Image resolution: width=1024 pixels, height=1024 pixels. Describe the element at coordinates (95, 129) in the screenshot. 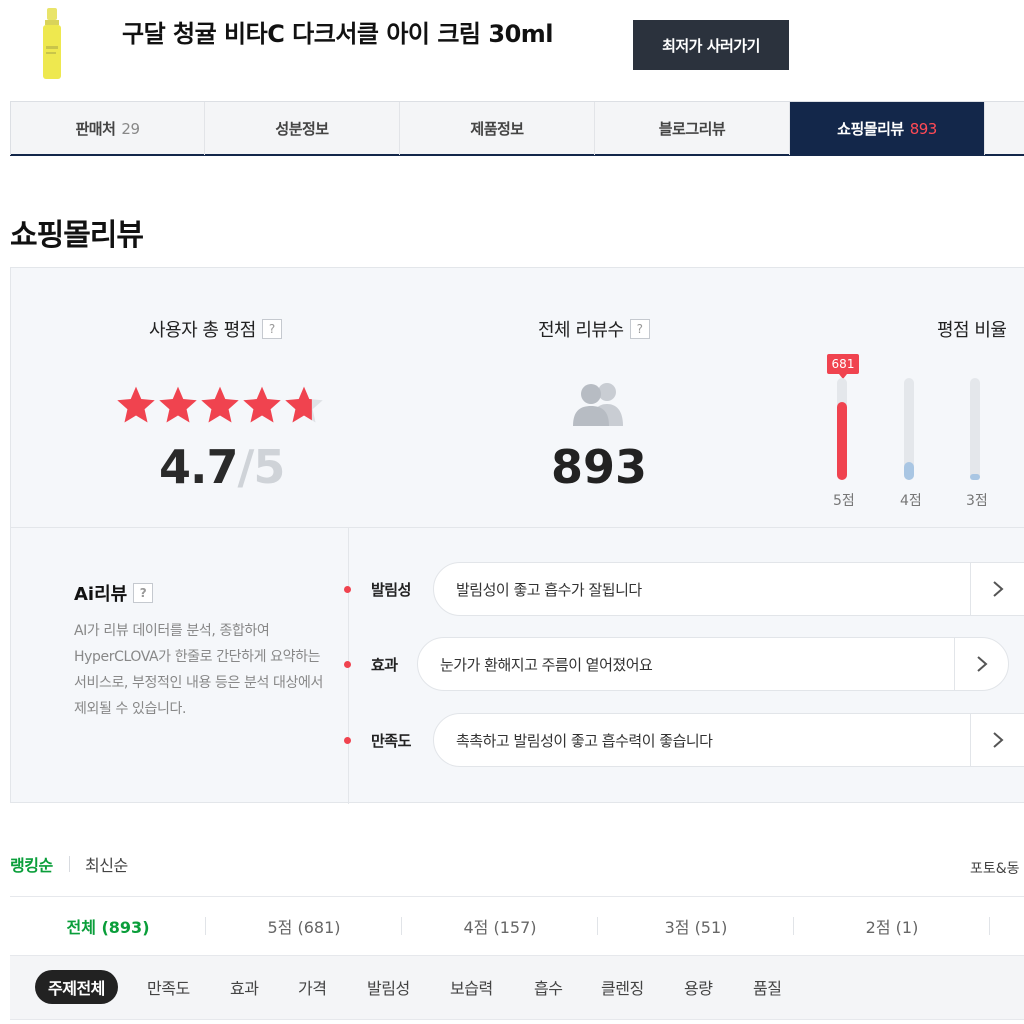

I see `tab-label: 판매처` at that location.